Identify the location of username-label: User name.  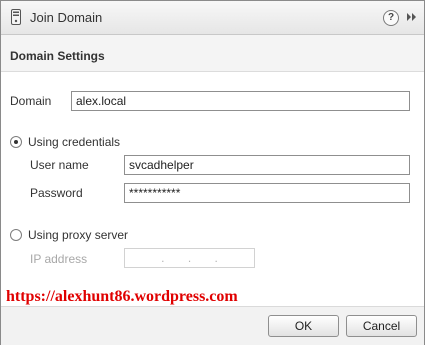
(59, 165).